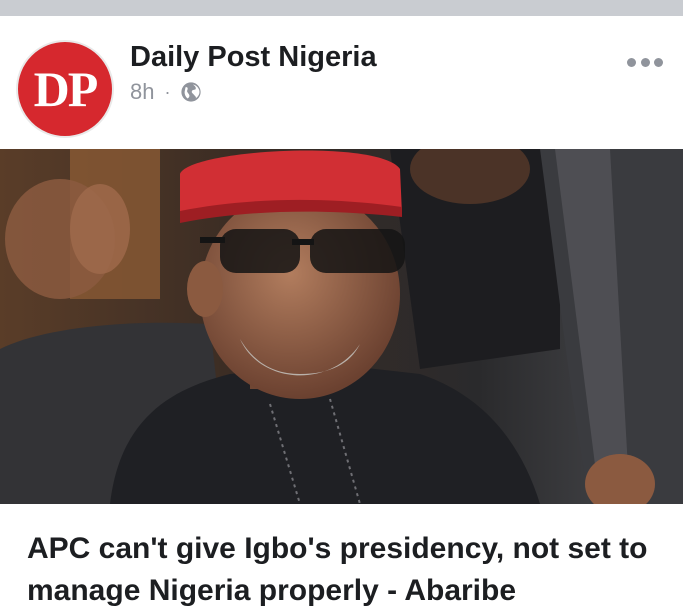 The height and width of the screenshot is (616, 683). What do you see at coordinates (253, 57) in the screenshot?
I see `page-name-link: Daily Post Nigeria` at bounding box center [253, 57].